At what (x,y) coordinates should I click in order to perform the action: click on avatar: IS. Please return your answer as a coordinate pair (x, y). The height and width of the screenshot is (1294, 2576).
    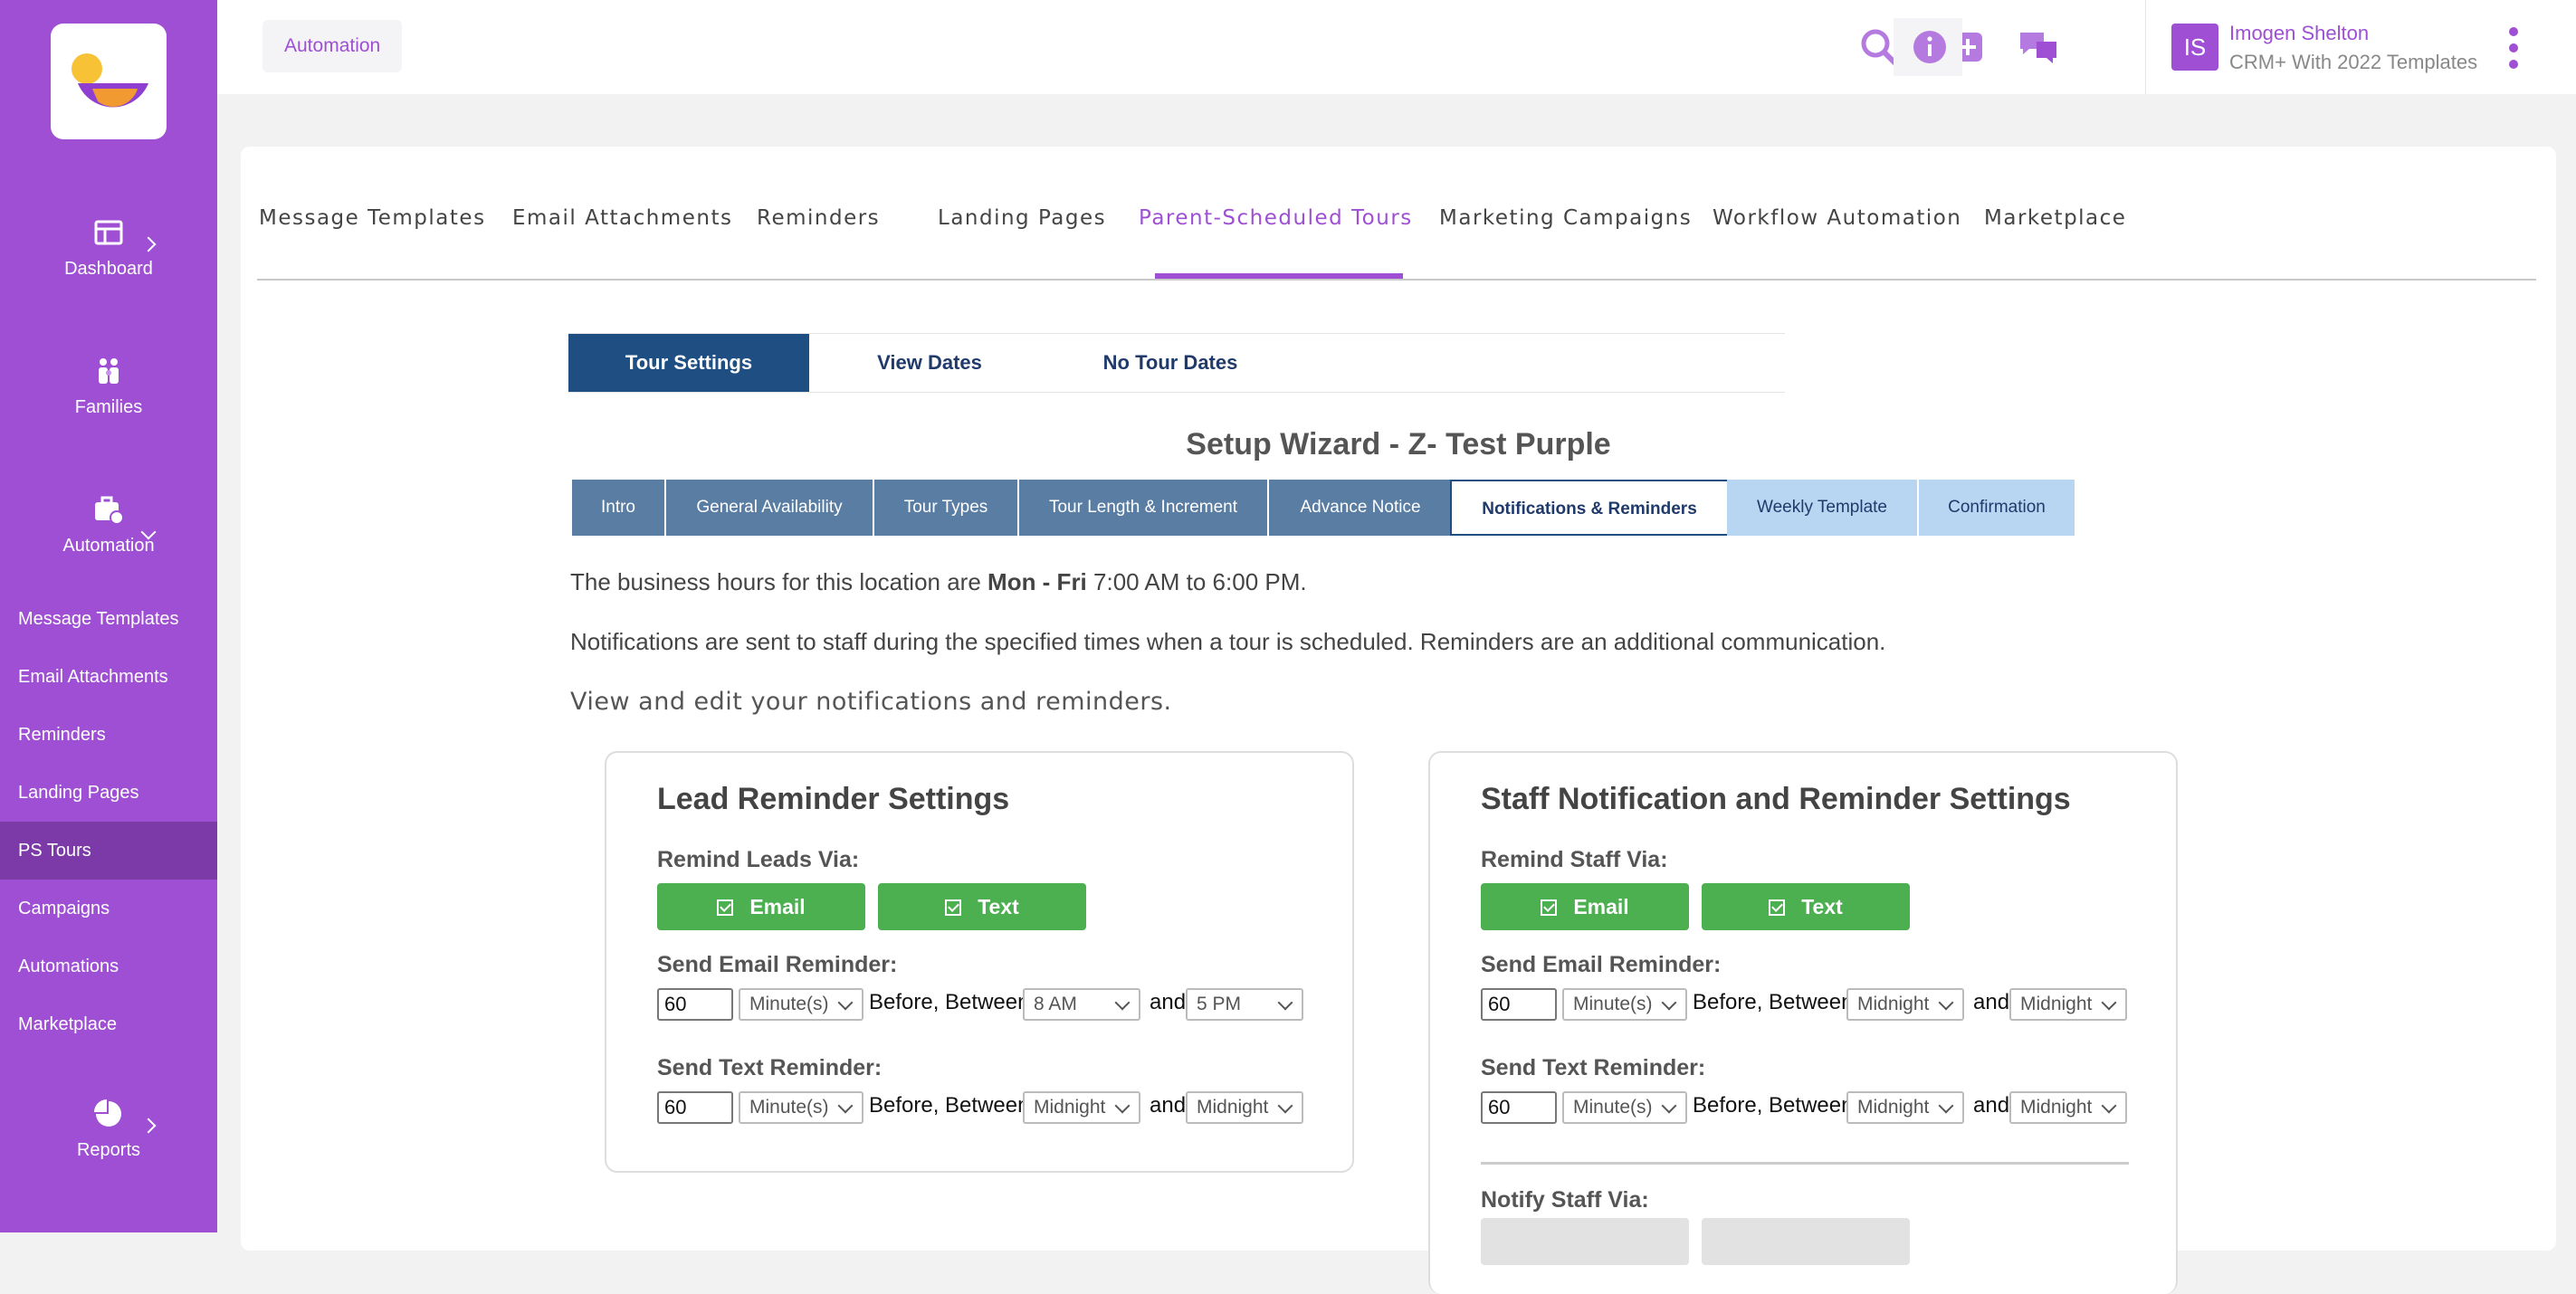
    Looking at the image, I should click on (2194, 48).